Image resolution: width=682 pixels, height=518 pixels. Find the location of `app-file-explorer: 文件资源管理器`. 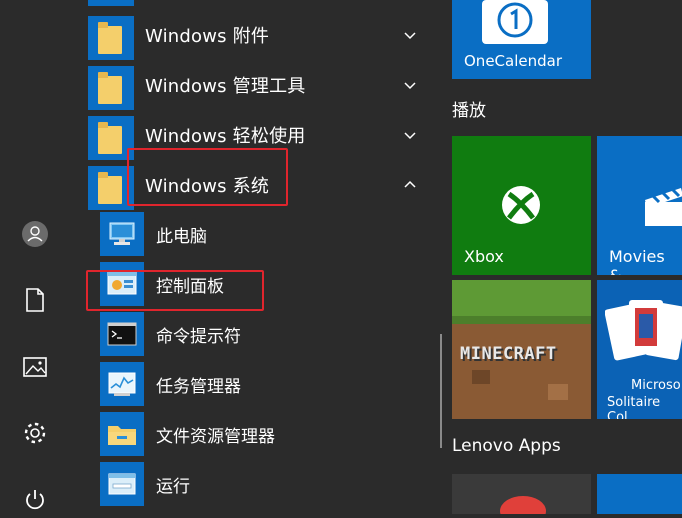

app-file-explorer: 文件资源管理器 is located at coordinates (270, 434).